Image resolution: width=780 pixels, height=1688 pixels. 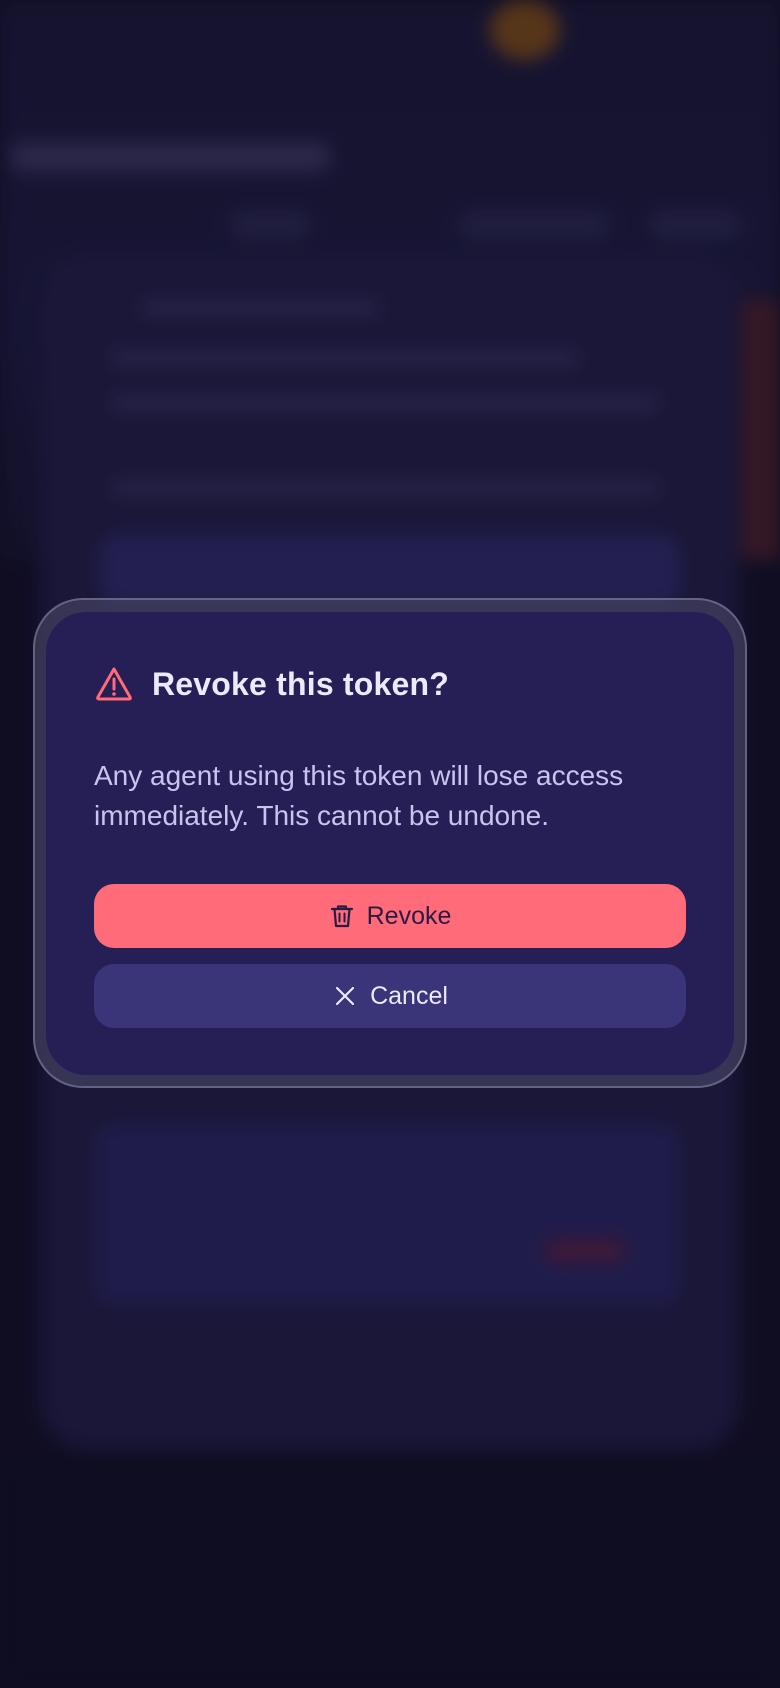 I want to click on close-icon, so click(x=345, y=996).